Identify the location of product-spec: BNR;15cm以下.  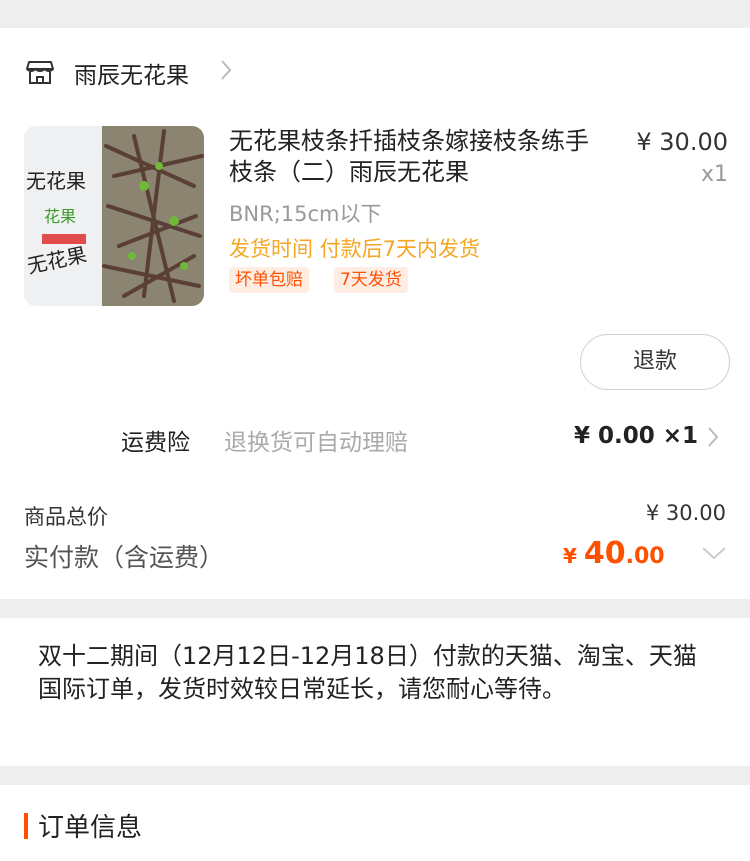
(305, 214).